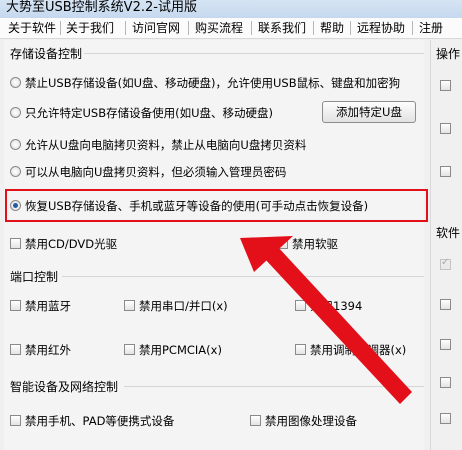 The width and height of the screenshot is (462, 450). I want to click on disable-portable-devices-checkbox: 禁用手机、PAD等便携式设备, so click(92, 421).